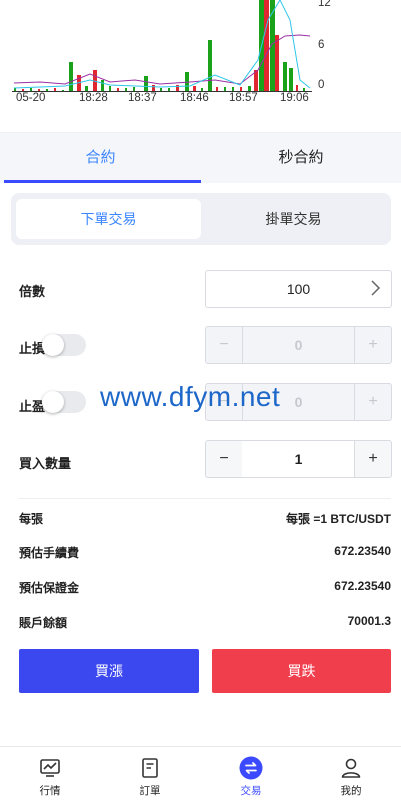 The image size is (401, 800). I want to click on buy-up-button: 買漲, so click(109, 671).